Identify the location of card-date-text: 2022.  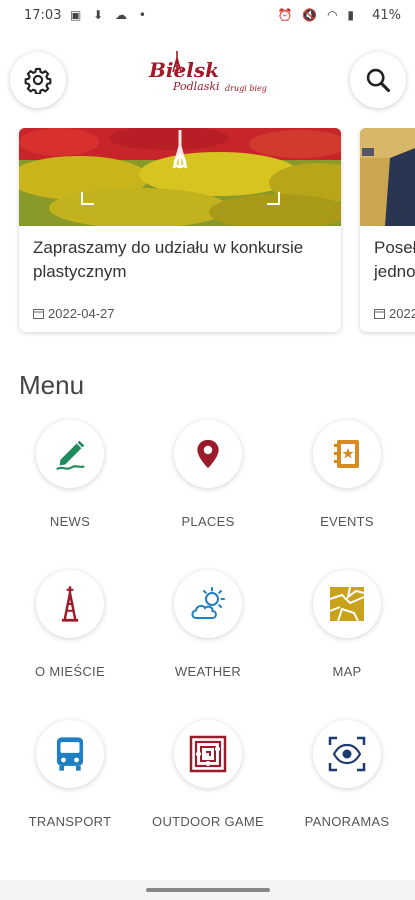
(402, 313).